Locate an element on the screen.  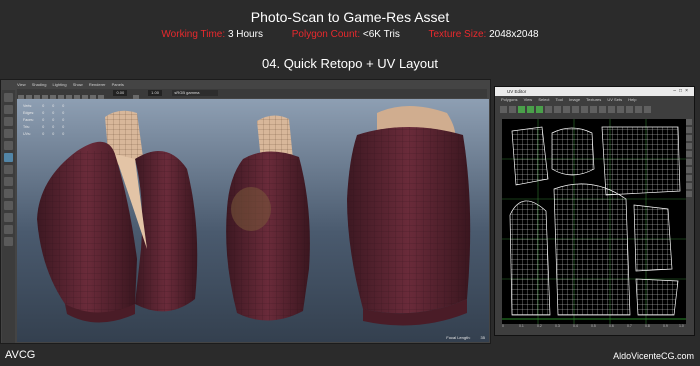
uv-layout-canvas is located at coordinates (594, 221).